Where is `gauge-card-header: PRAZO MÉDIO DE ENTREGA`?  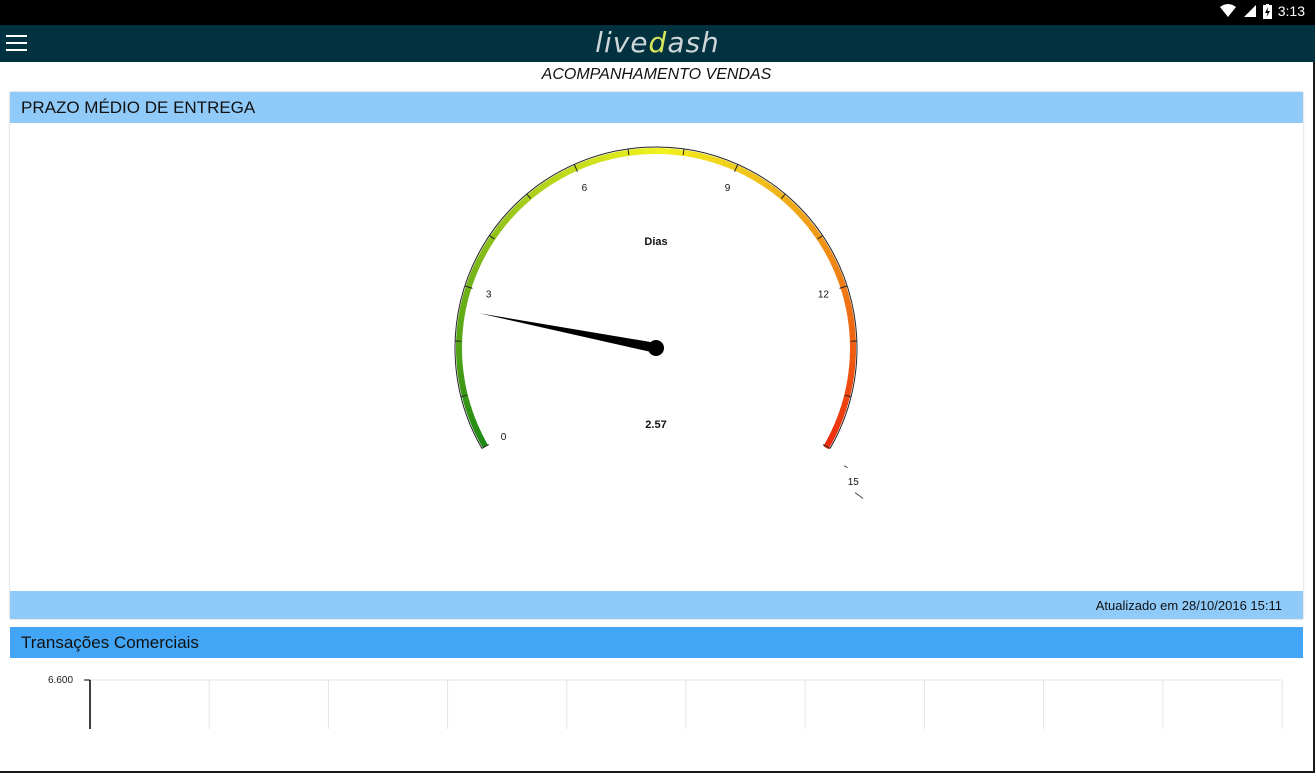
gauge-card-header: PRAZO MÉDIO DE ENTREGA is located at coordinates (656, 107).